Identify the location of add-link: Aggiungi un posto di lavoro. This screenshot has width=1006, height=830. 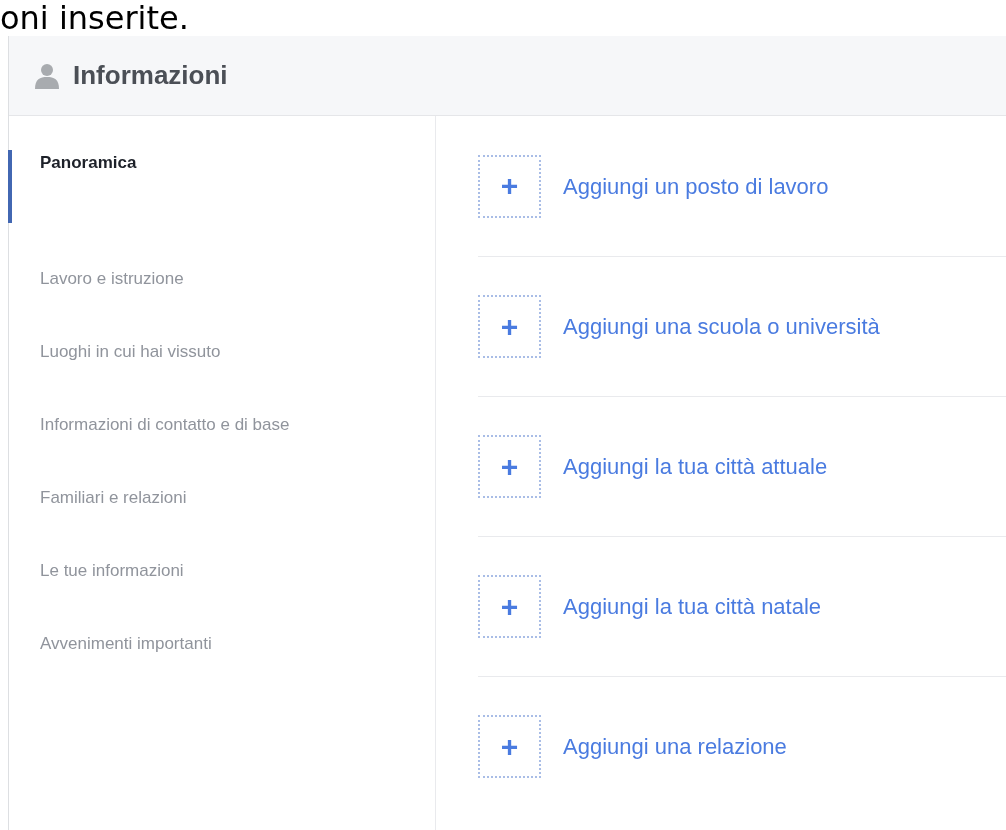
(696, 186).